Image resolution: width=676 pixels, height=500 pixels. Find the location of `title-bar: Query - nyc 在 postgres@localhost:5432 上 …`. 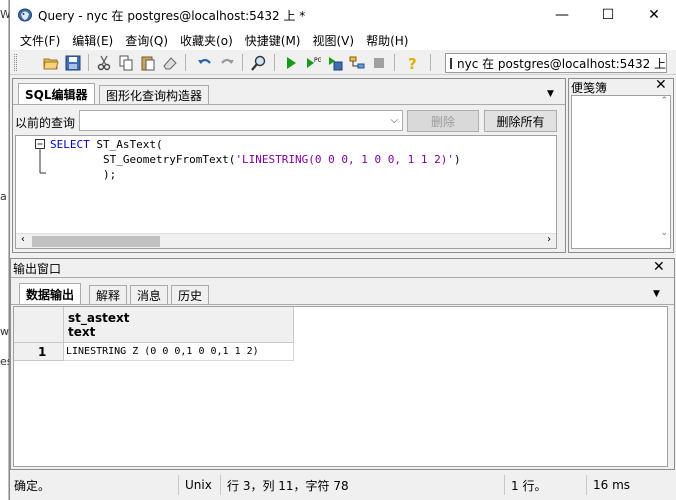

title-bar: Query - nyc 在 postgres@localhost:5432 上 … is located at coordinates (343, 15).